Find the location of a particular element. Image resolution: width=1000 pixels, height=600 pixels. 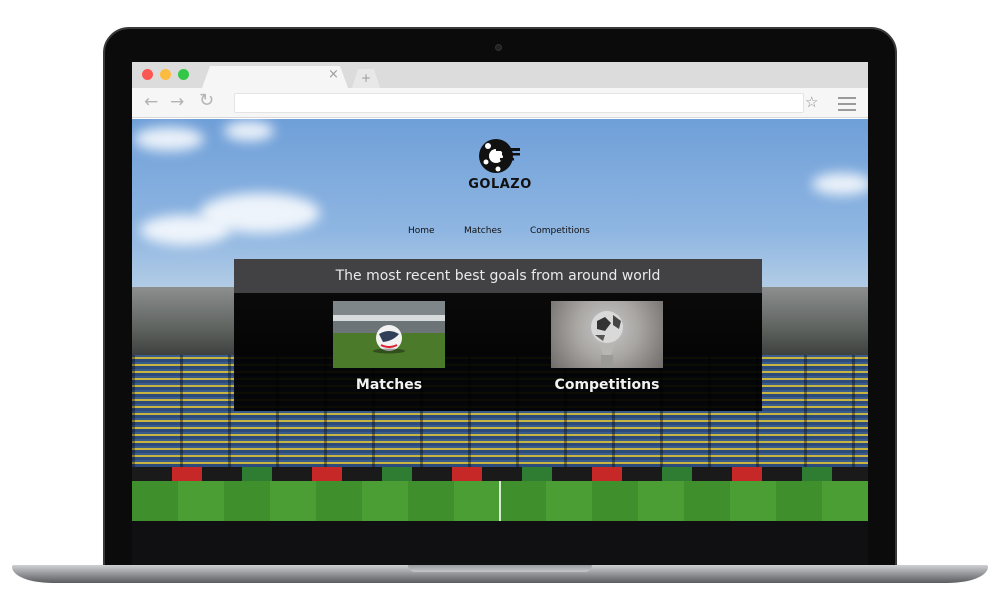

browser-toolbar: ← → ↻ ☆ is located at coordinates (500, 103).